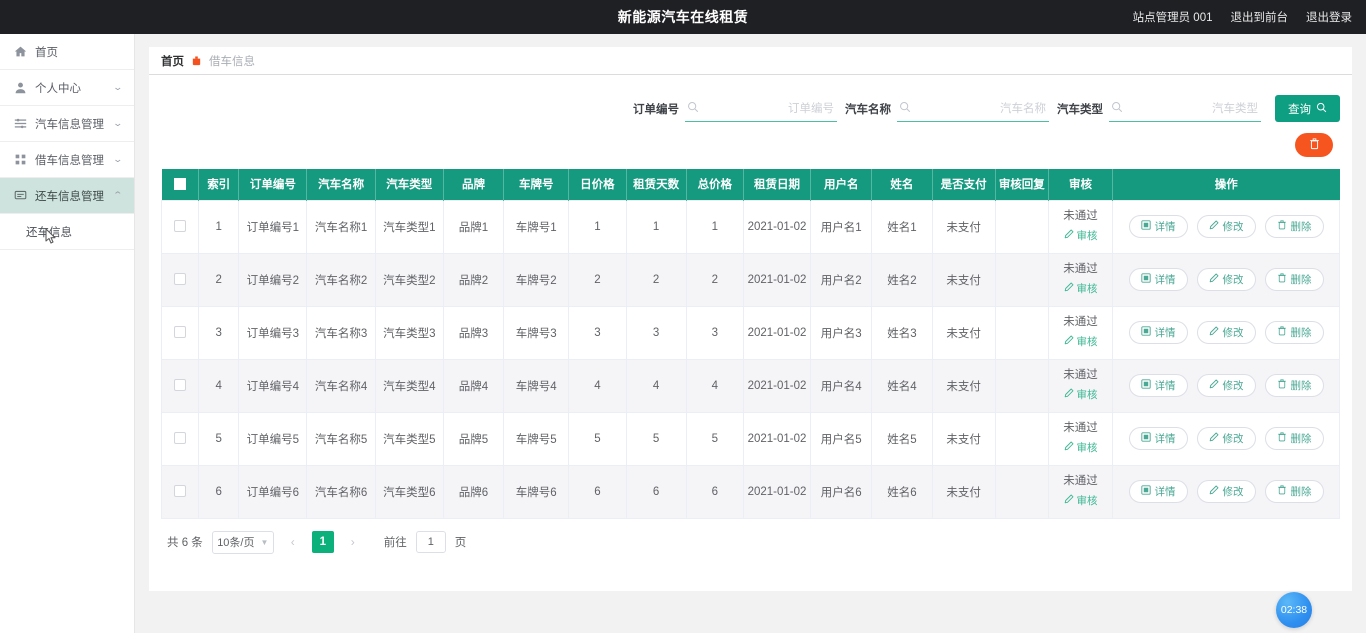  What do you see at coordinates (67, 232) in the screenshot?
I see `sidebar-subitem-return-info: 还车信息` at bounding box center [67, 232].